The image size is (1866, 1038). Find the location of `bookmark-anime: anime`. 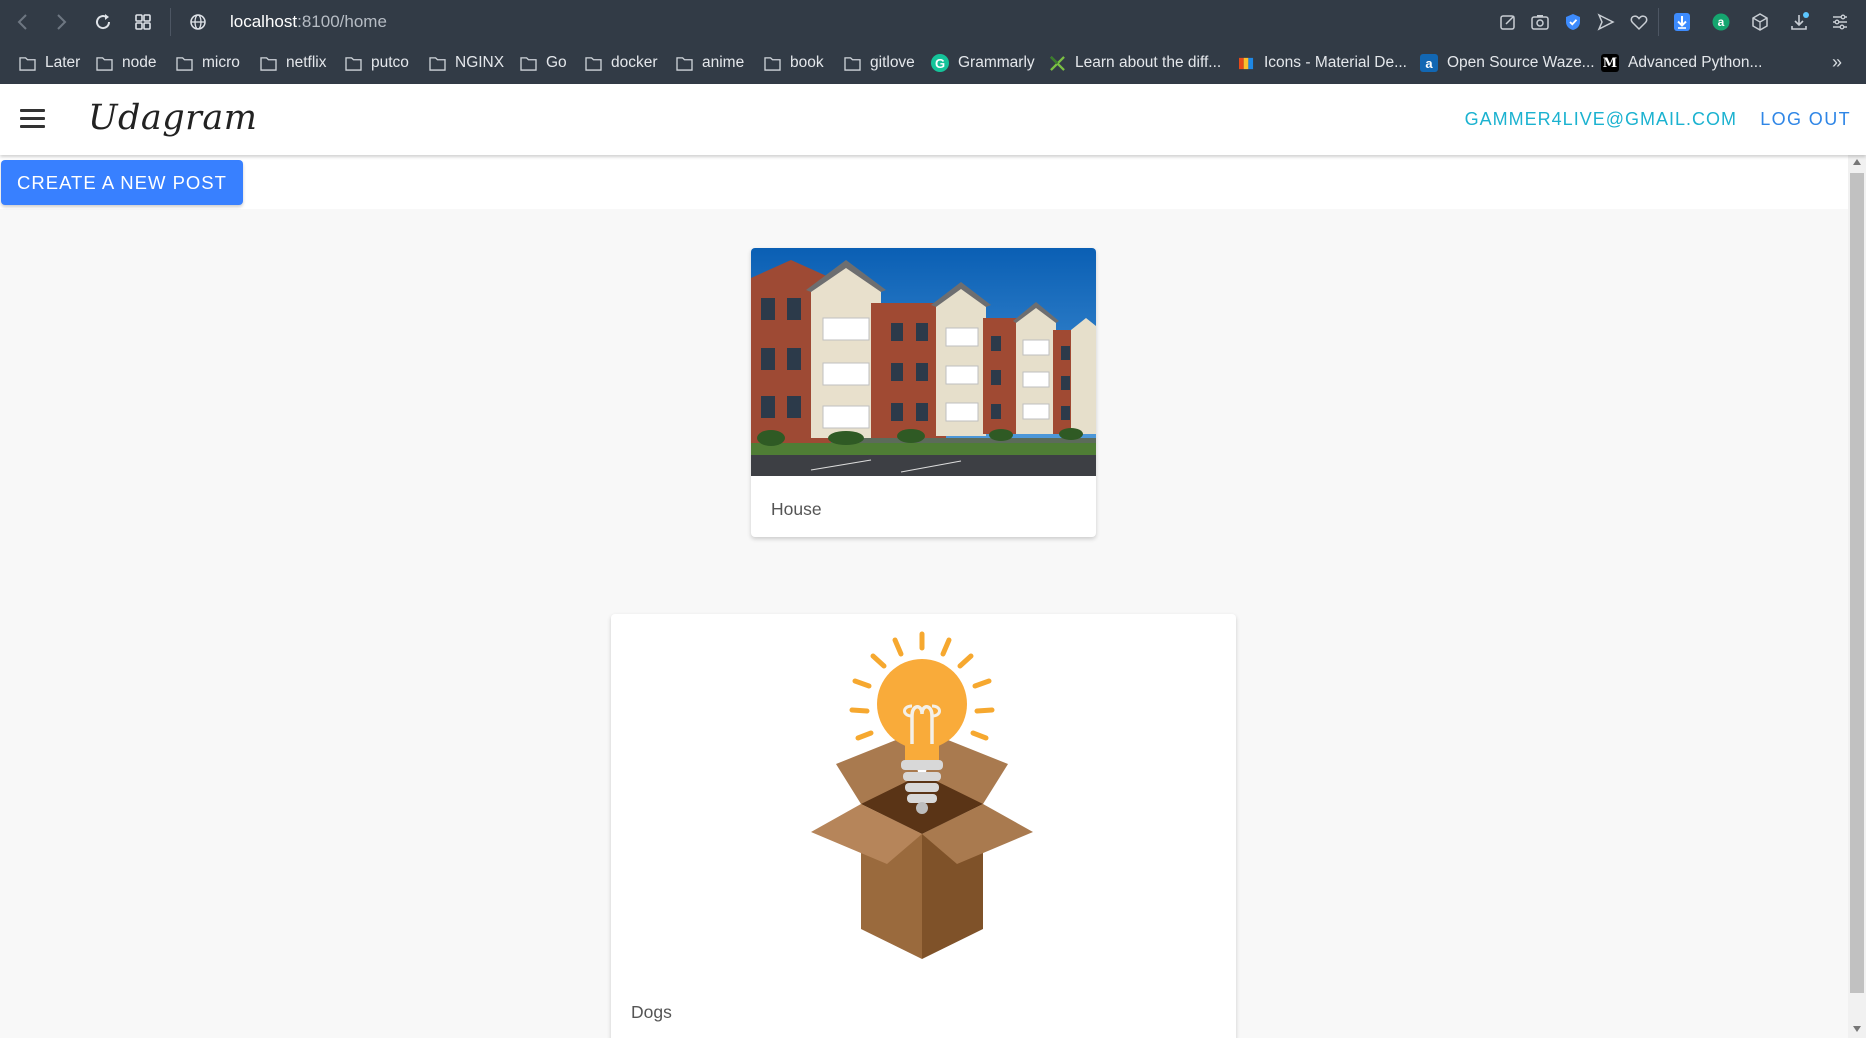

bookmark-anime: anime is located at coordinates (709, 63).